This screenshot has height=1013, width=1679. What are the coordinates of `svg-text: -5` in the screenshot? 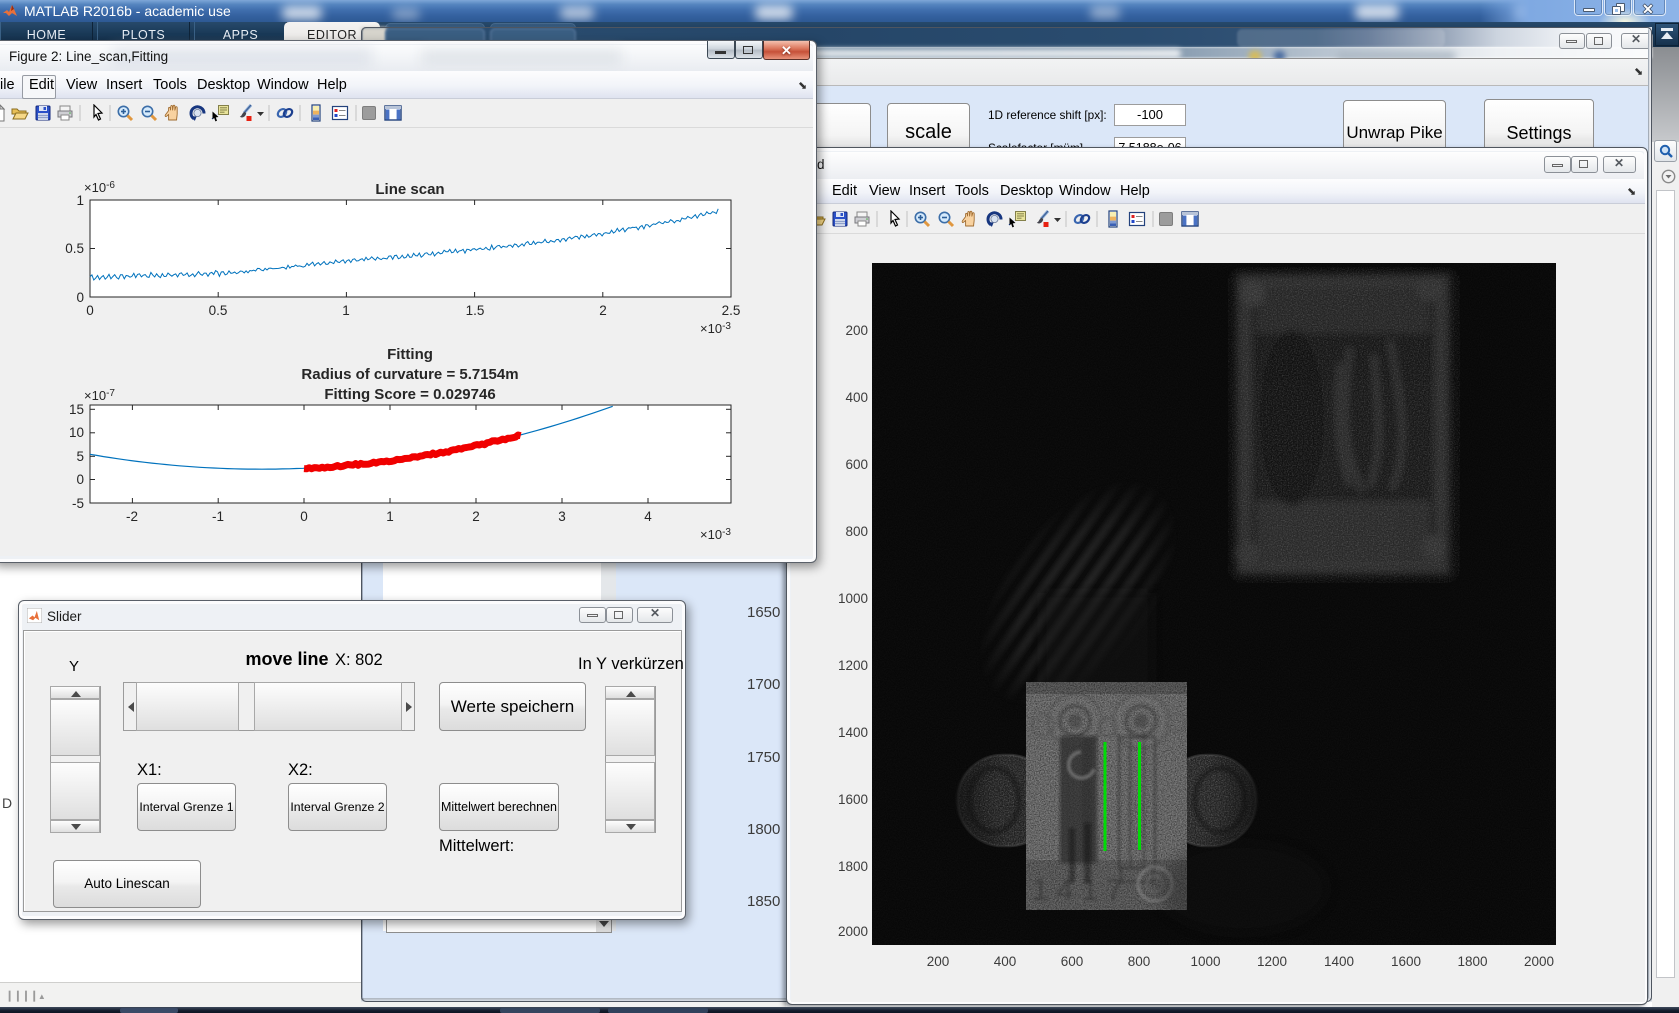 It's located at (78, 503).